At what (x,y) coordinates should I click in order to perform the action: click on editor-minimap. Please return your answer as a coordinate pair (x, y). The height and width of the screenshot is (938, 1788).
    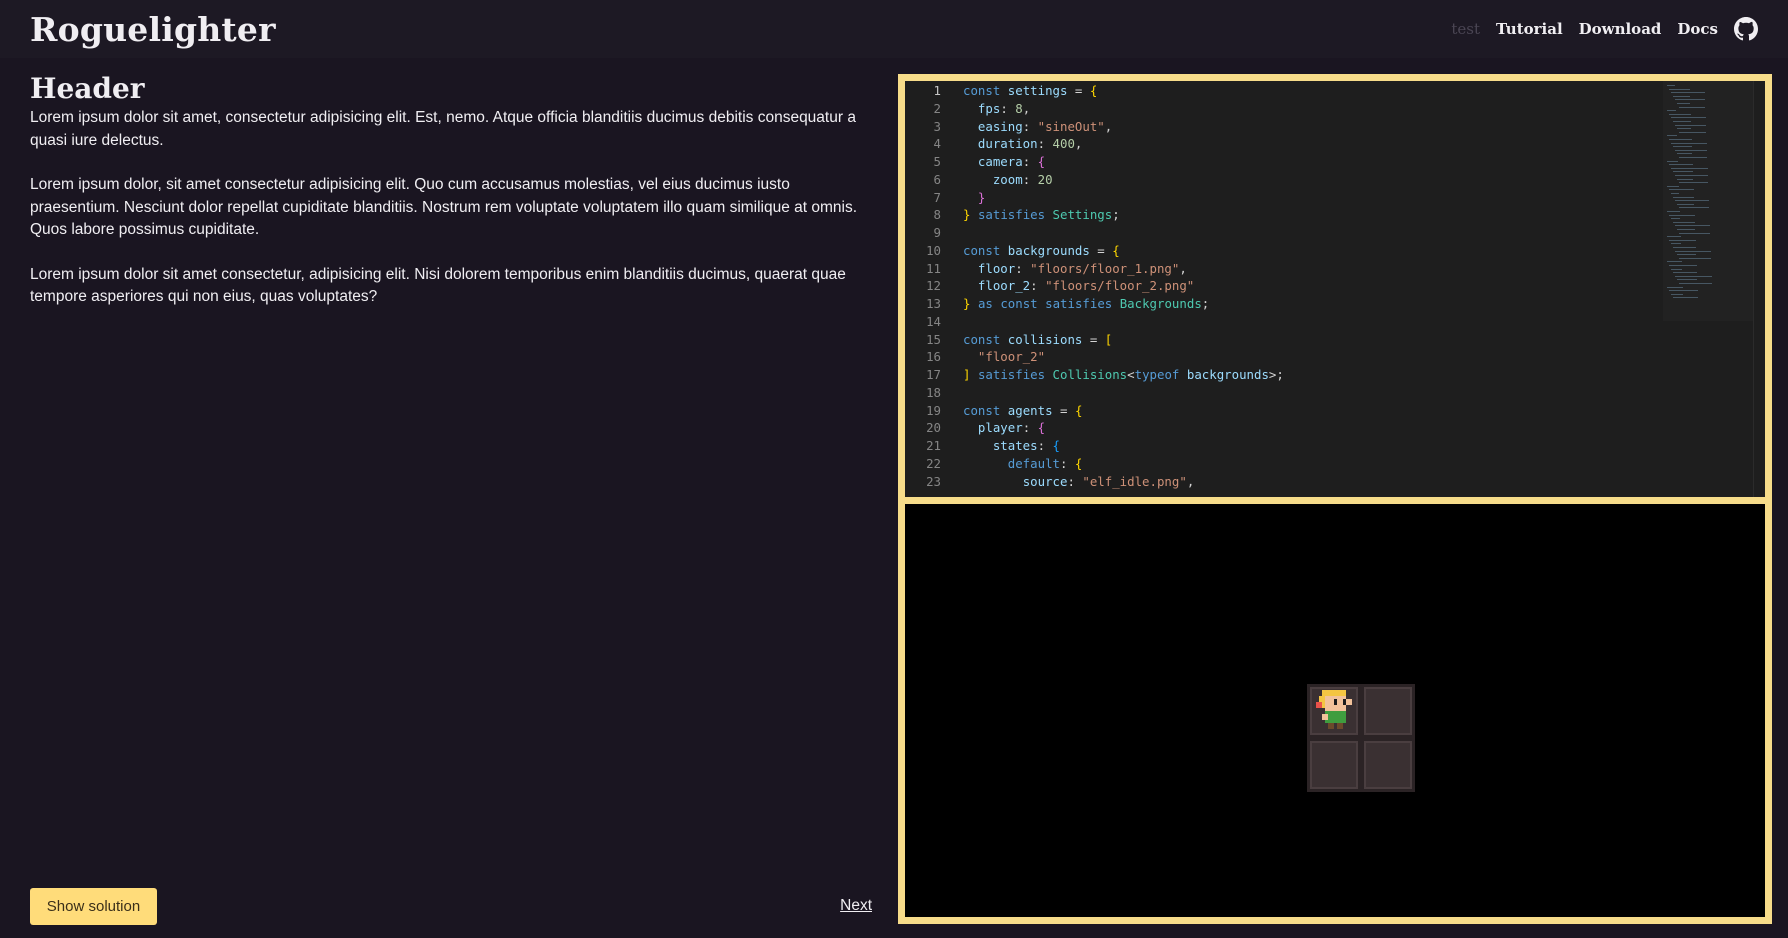
    Looking at the image, I should click on (1708, 201).